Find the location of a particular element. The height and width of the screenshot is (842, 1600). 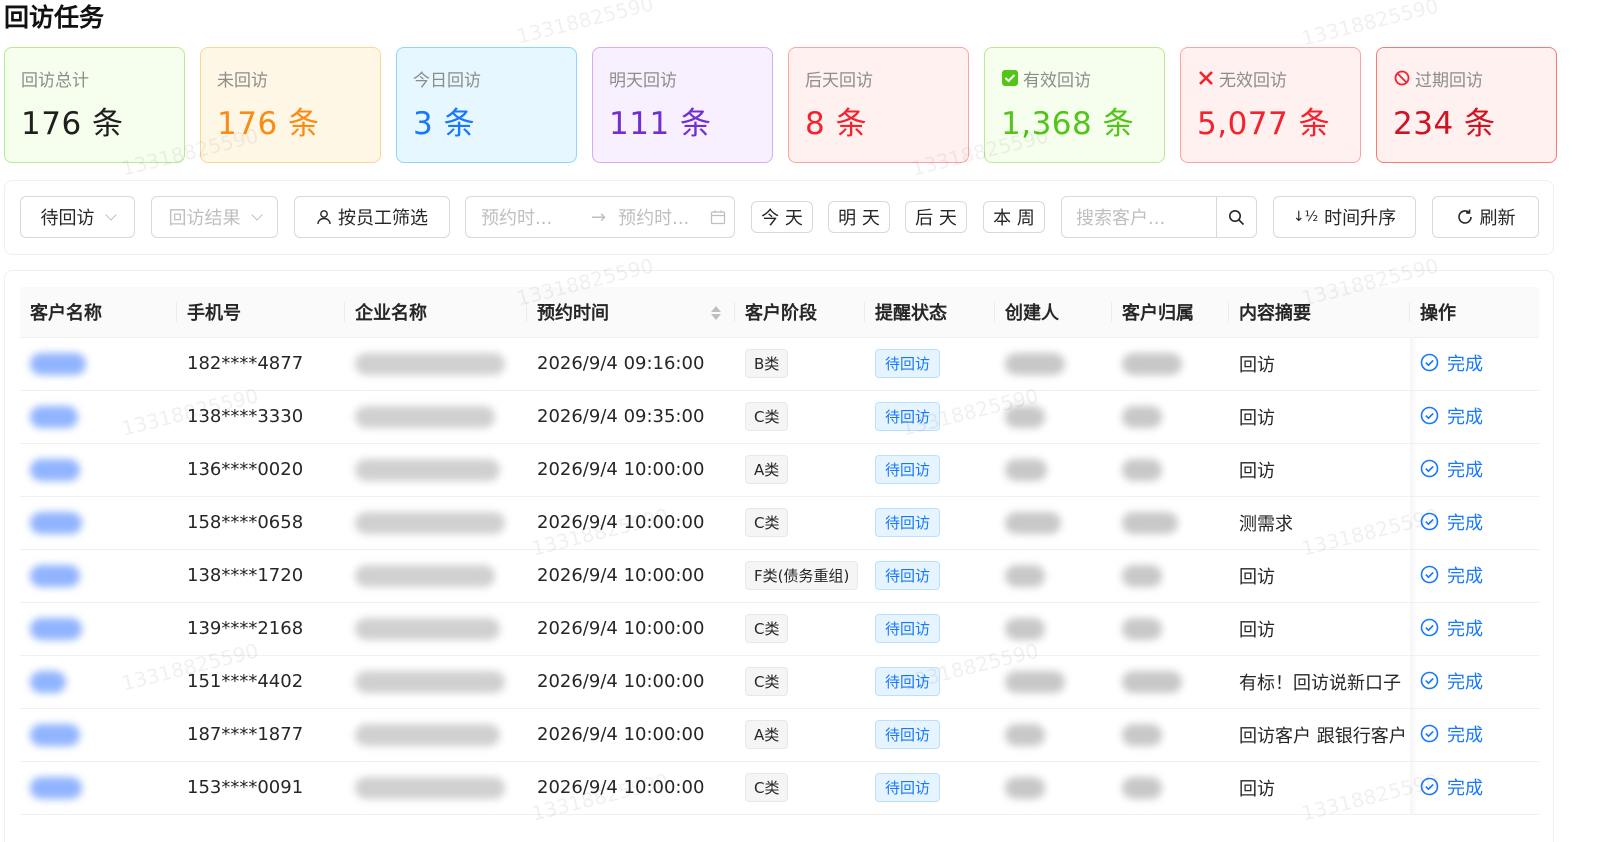

stage-cell: A类 is located at coordinates (800, 735).